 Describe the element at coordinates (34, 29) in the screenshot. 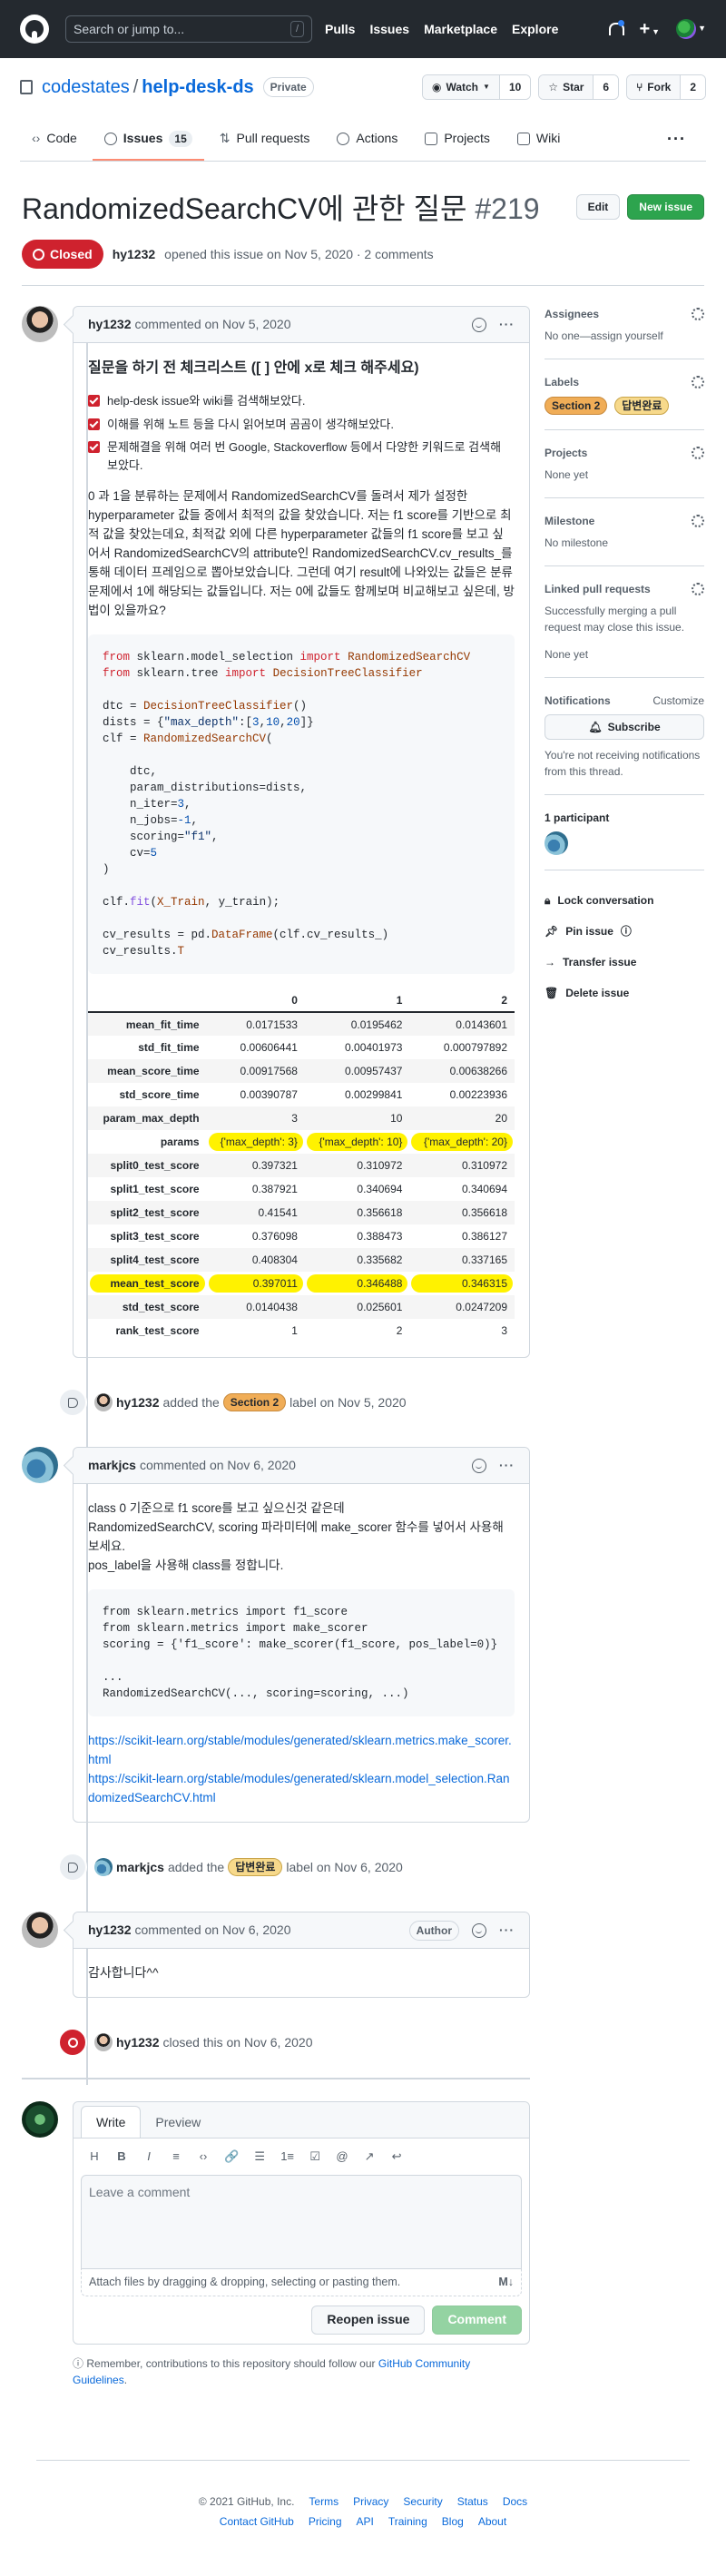

I see `github-logo-icon` at that location.